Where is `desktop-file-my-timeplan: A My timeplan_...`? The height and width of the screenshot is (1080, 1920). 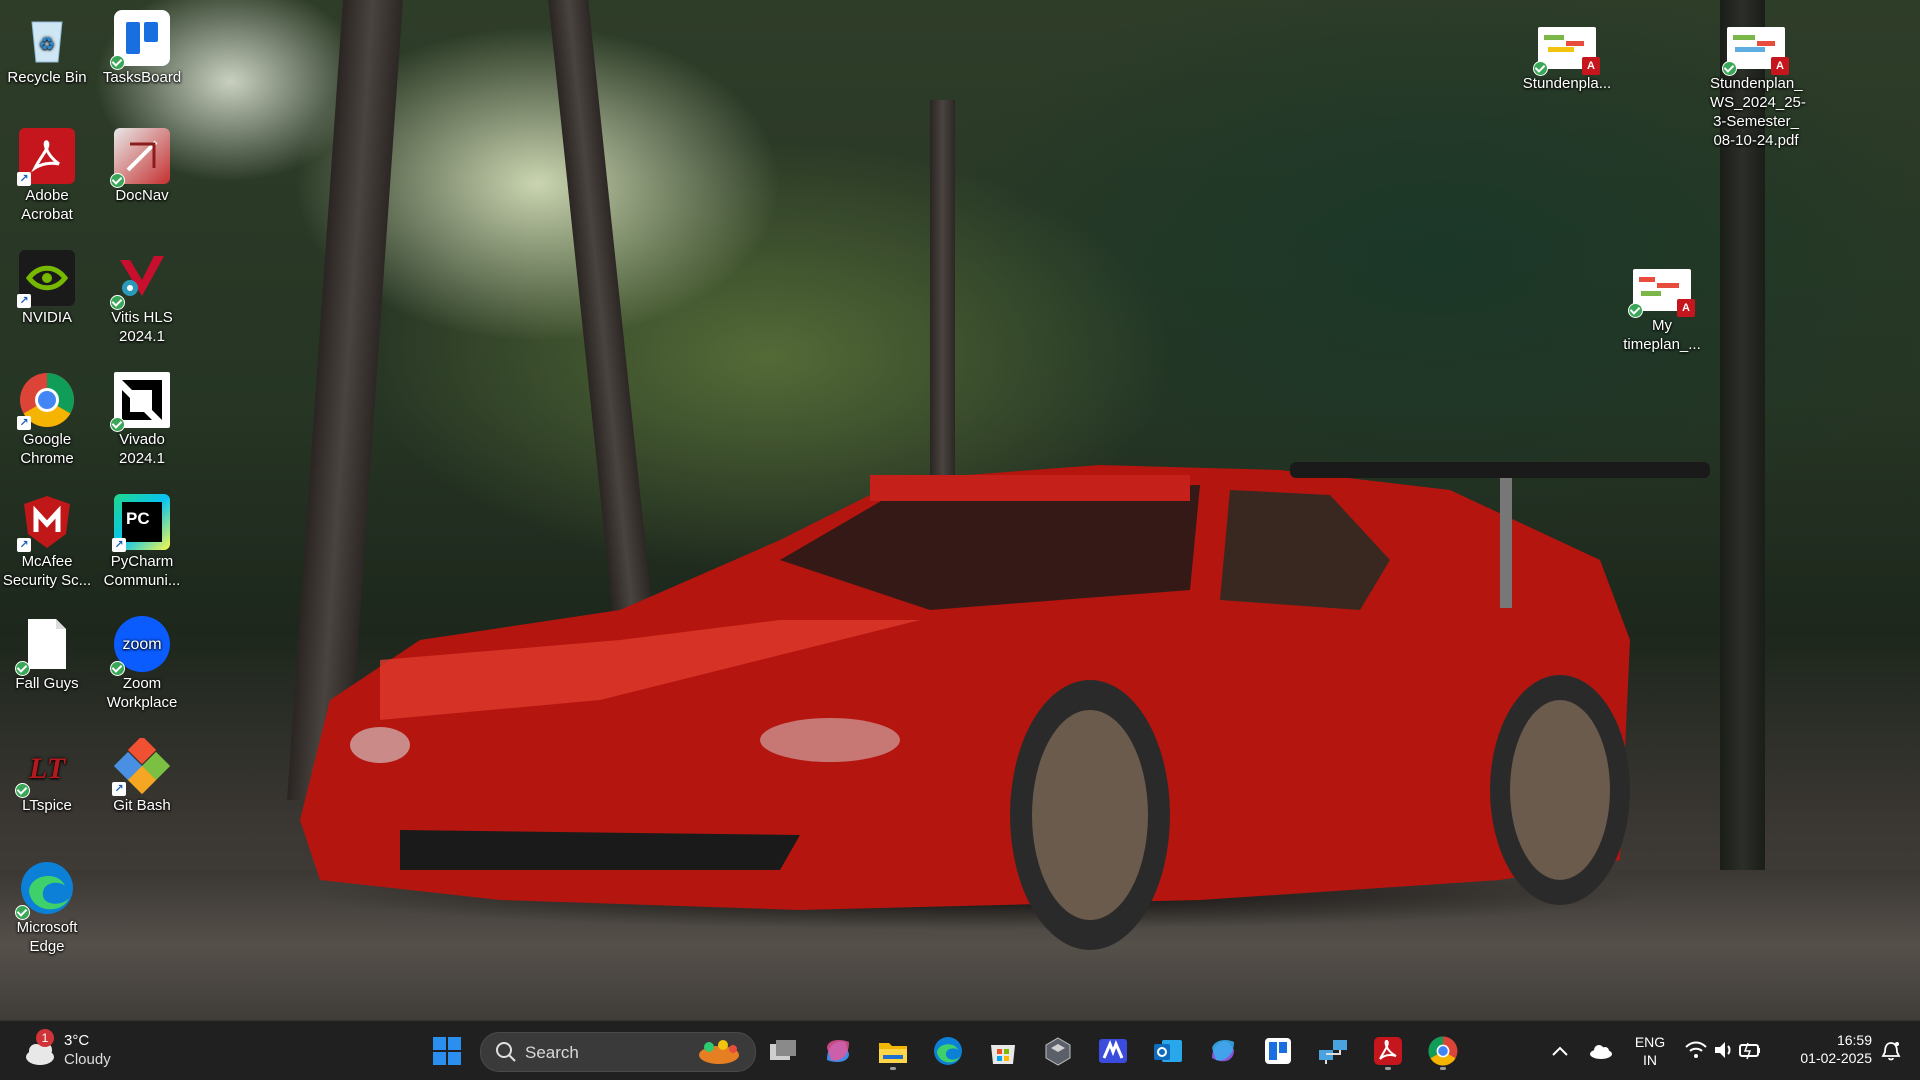 desktop-file-my-timeplan: A My timeplan_... is located at coordinates (1662, 306).